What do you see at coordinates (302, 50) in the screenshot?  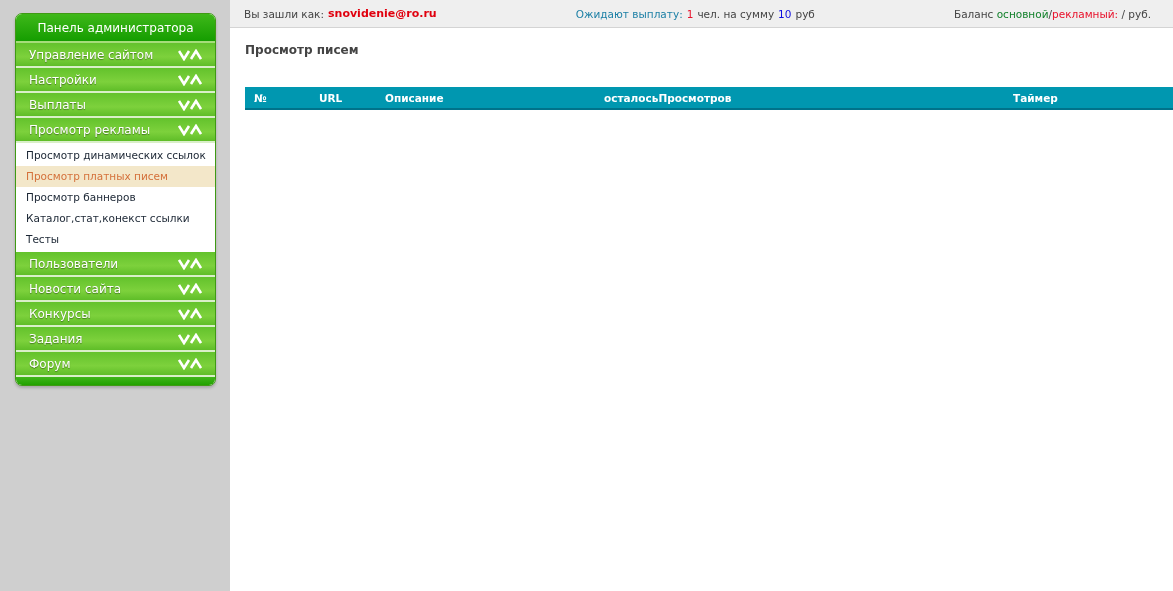 I see `page-title: Просмотр писем` at bounding box center [302, 50].